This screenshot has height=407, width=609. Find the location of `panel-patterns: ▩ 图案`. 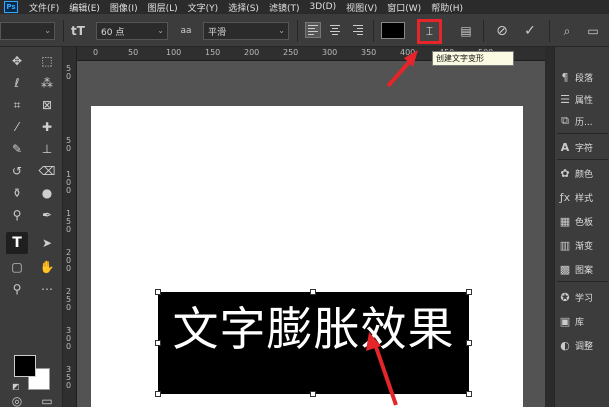

panel-patterns: ▩ 图案 is located at coordinates (582, 269).